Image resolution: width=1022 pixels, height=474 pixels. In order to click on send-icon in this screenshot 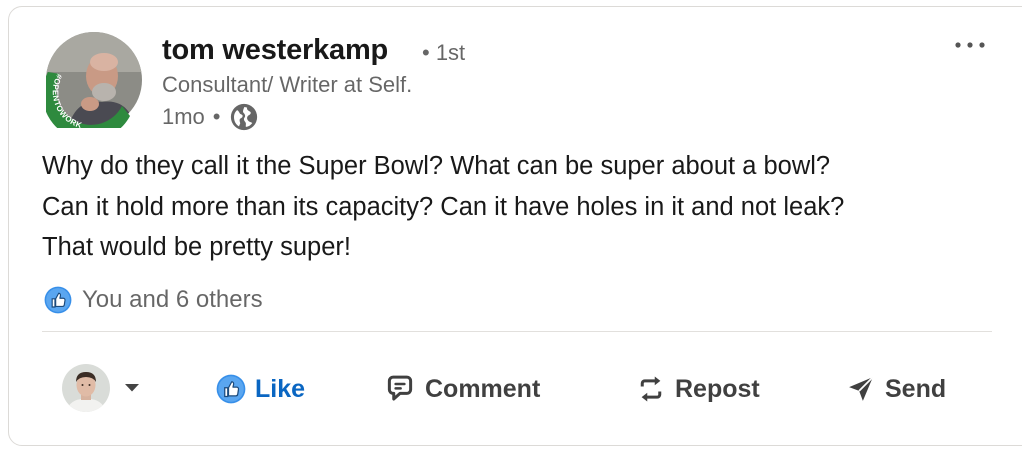, I will do `click(861, 389)`.